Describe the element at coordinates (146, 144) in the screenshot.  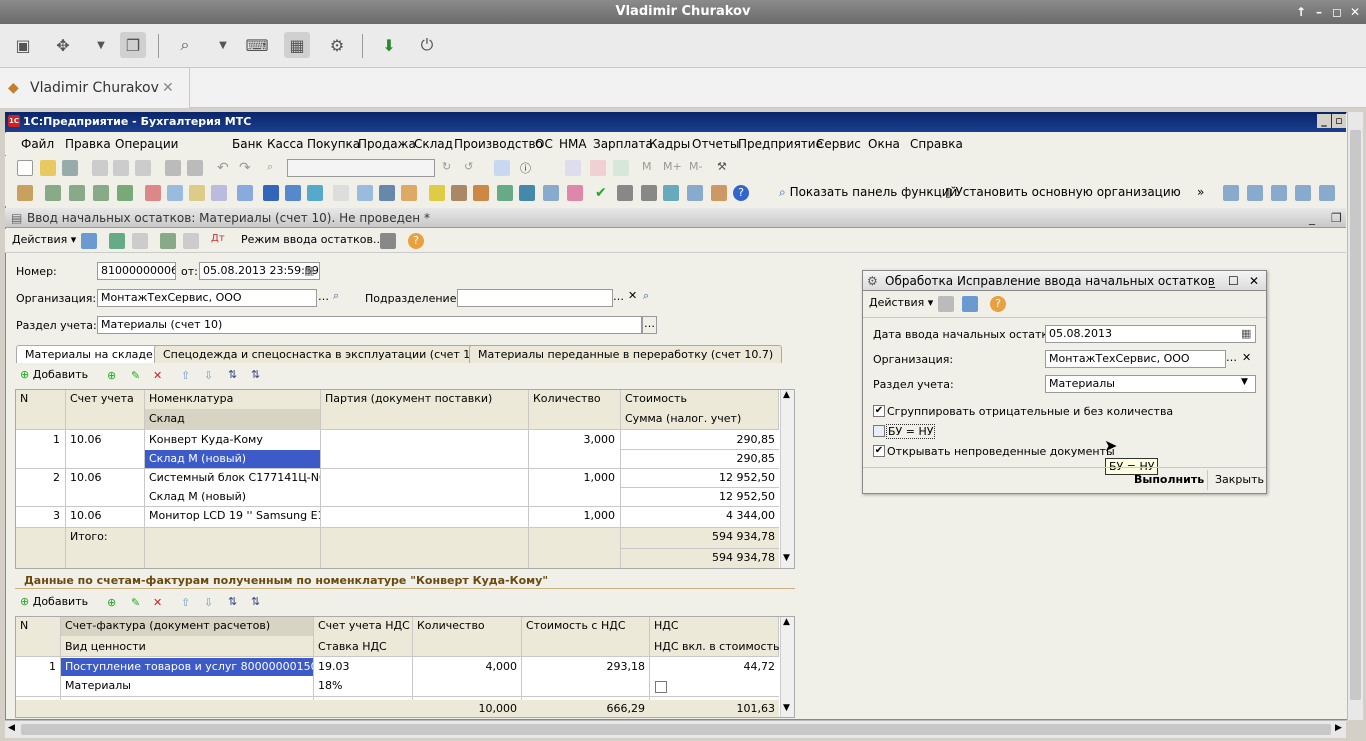
I see `menu-operations: Операции` at that location.